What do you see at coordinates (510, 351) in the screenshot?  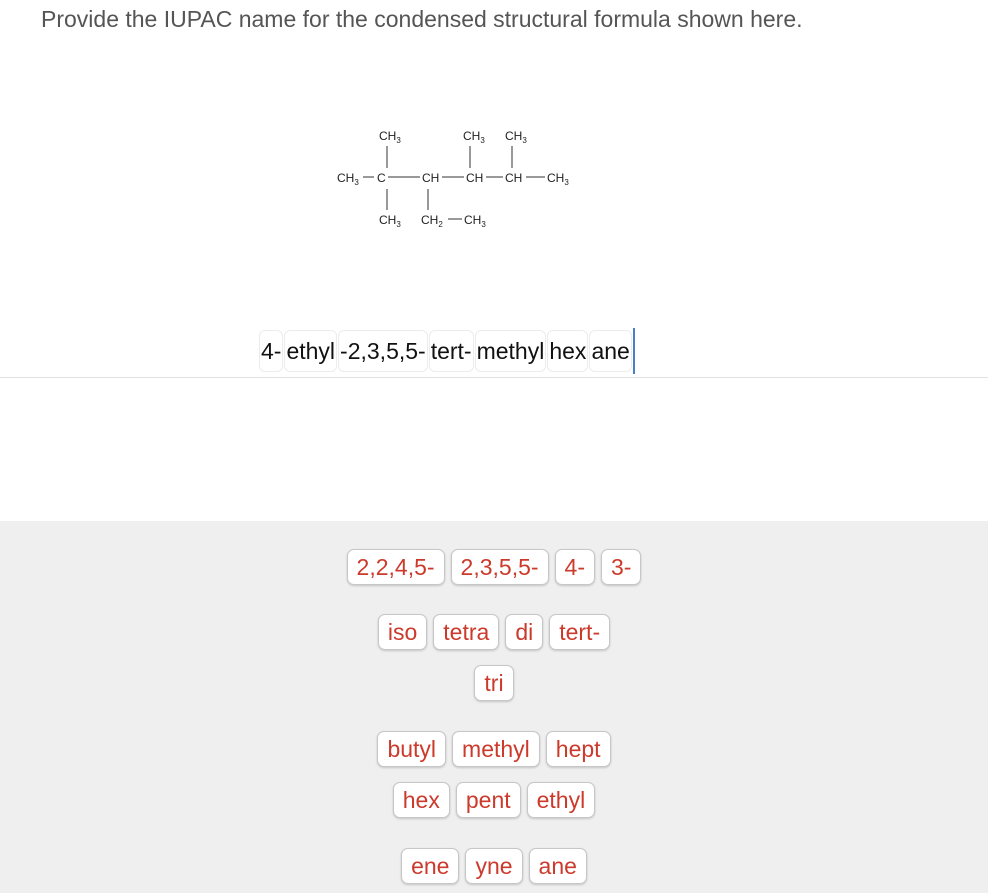 I see `answer-tile: methyl` at bounding box center [510, 351].